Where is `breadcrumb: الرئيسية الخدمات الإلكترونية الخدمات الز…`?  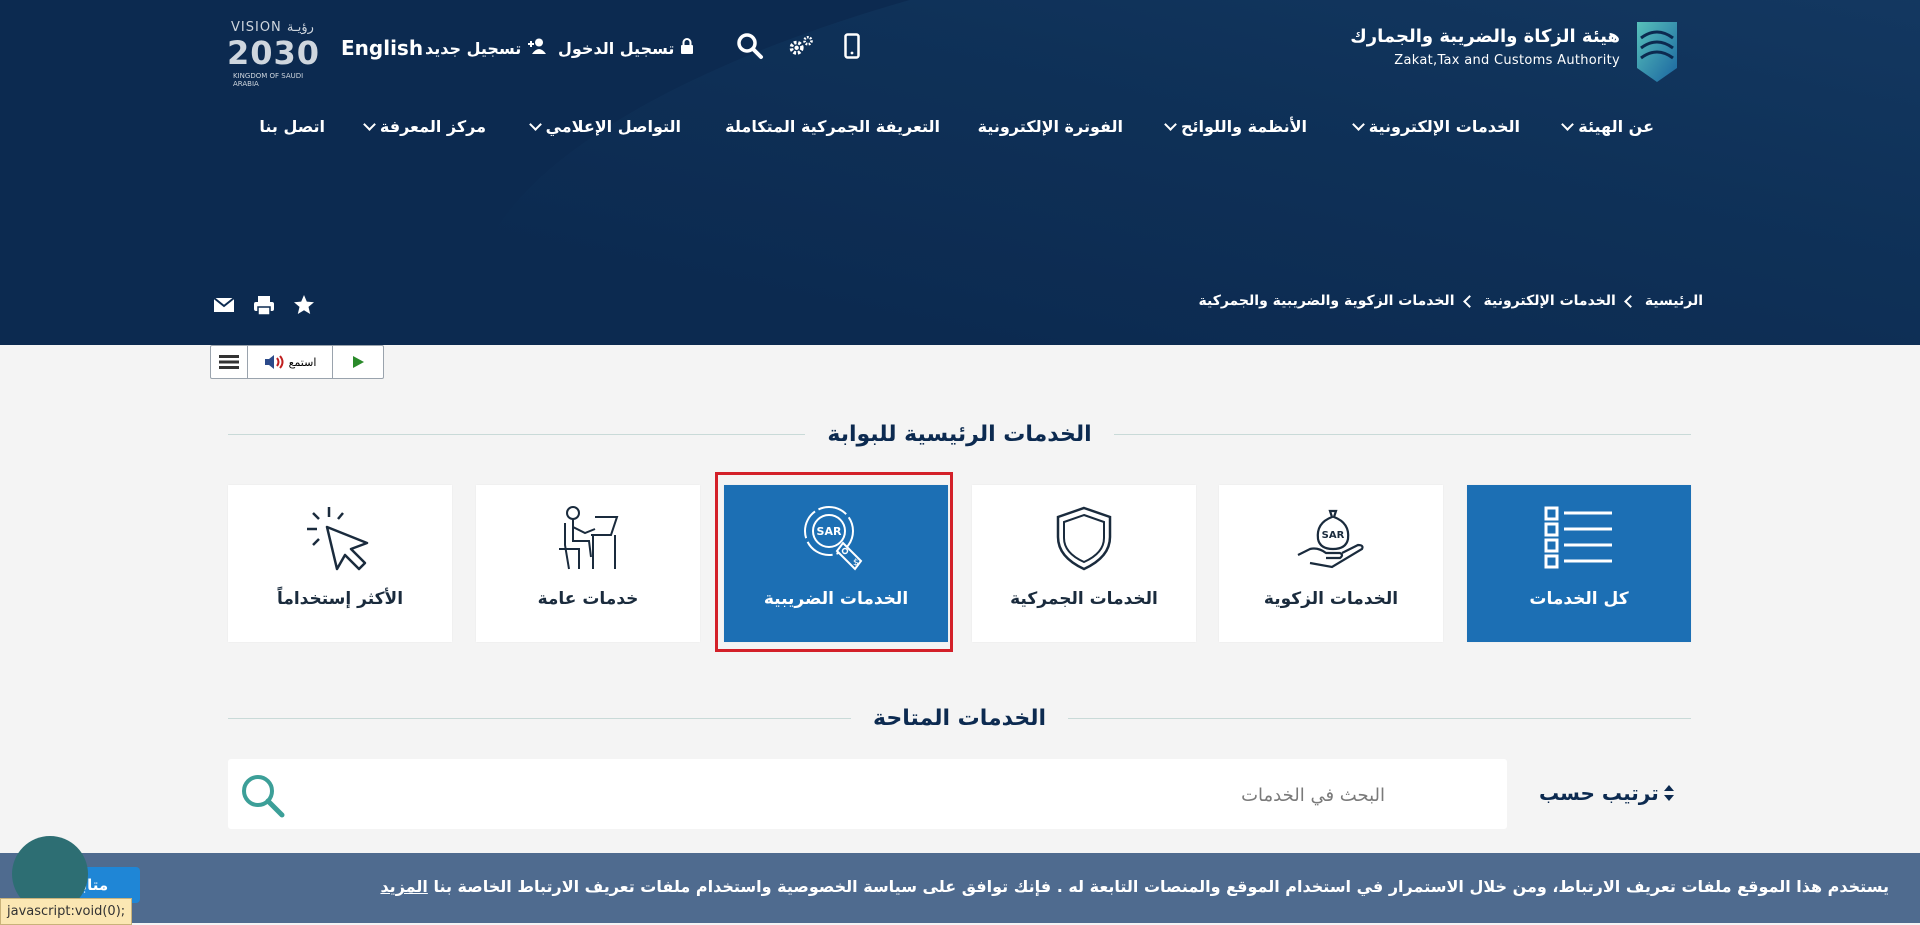 breadcrumb: الرئيسية الخدمات الإلكترونية الخدمات الز… is located at coordinates (1450, 301).